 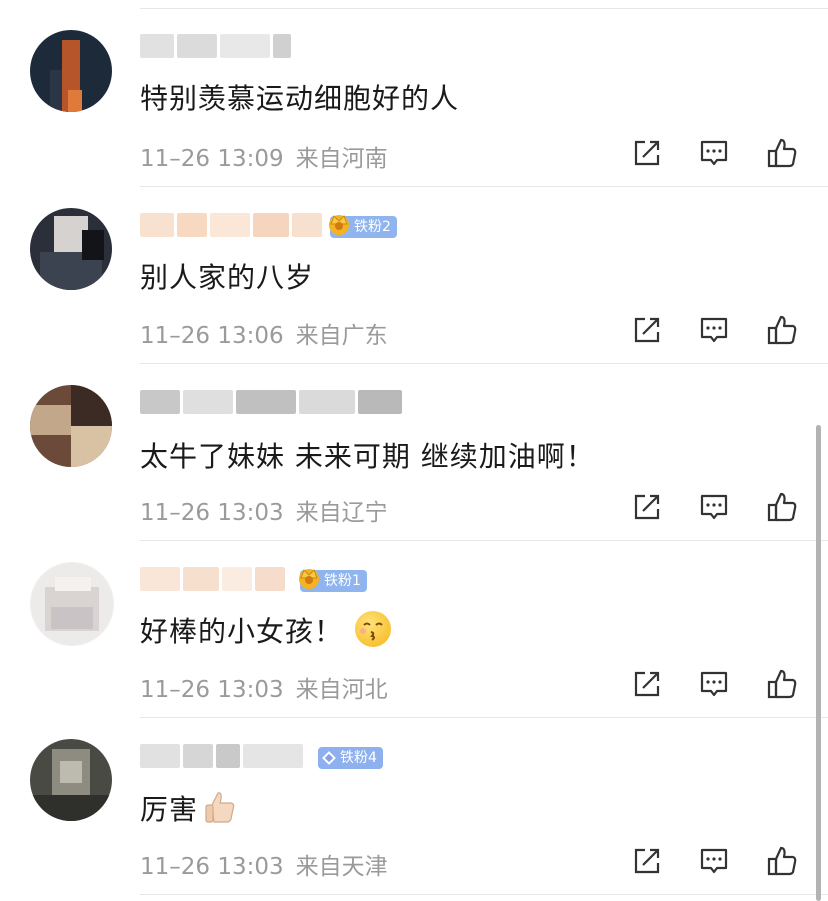 What do you see at coordinates (484, 894) in the screenshot?
I see `divider` at bounding box center [484, 894].